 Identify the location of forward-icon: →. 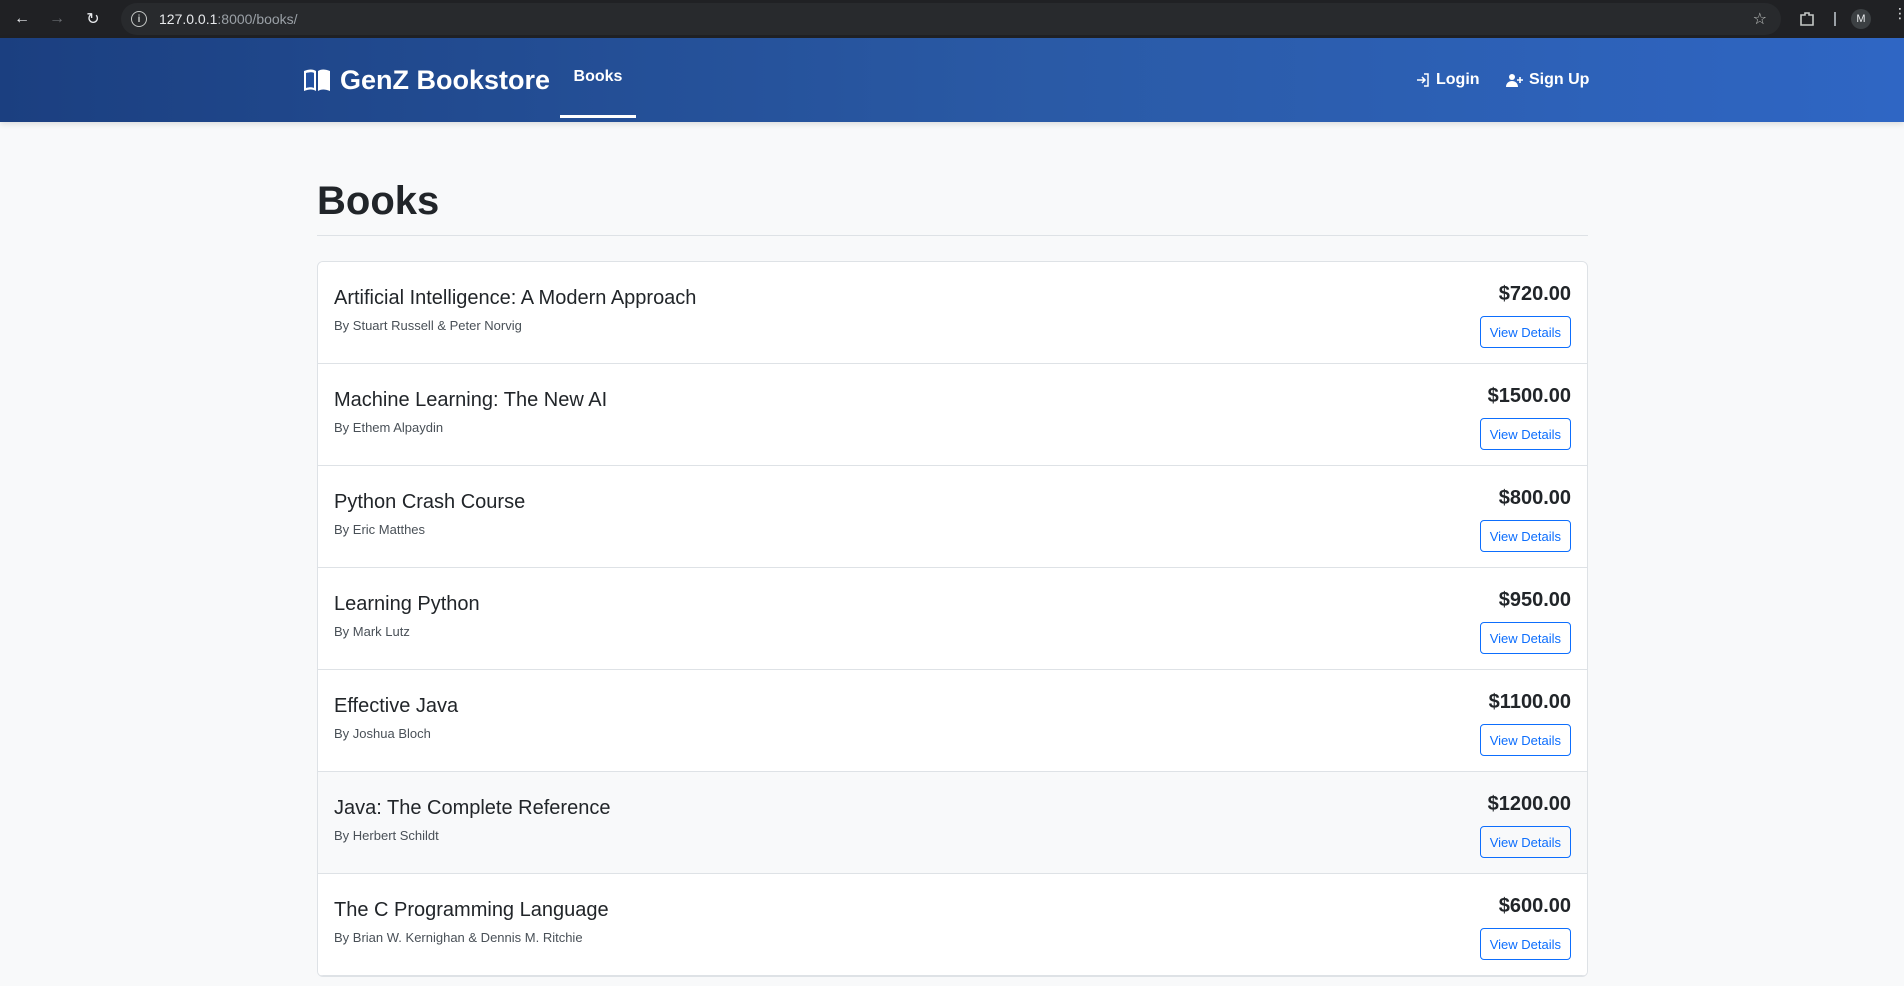
(57, 19).